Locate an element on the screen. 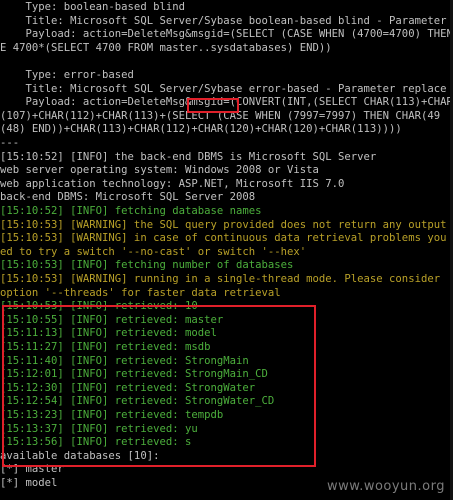 This screenshot has width=453, height=500. terminal-line: back-end DBMS: Microsoft SQL Server 2008 is located at coordinates (128, 197).